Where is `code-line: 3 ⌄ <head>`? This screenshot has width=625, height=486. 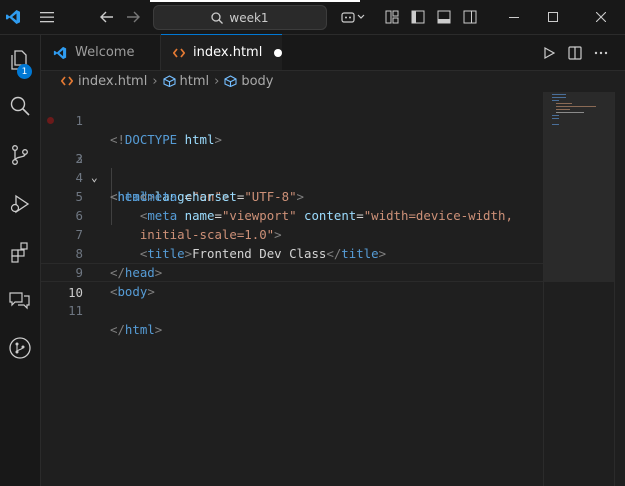 code-line: 3 ⌄ <head> is located at coordinates (292, 167).